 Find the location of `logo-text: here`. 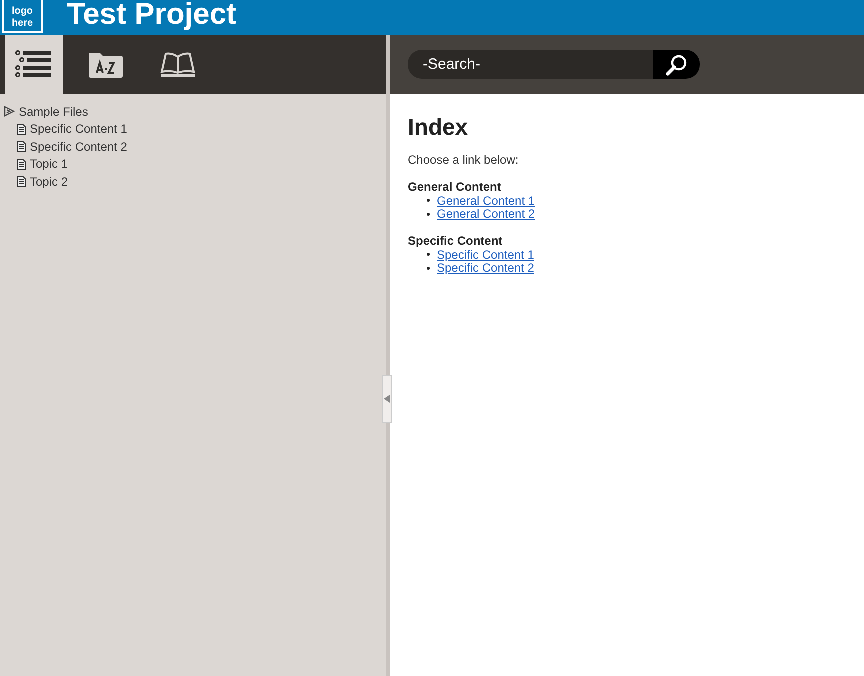

logo-text: here is located at coordinates (23, 24).